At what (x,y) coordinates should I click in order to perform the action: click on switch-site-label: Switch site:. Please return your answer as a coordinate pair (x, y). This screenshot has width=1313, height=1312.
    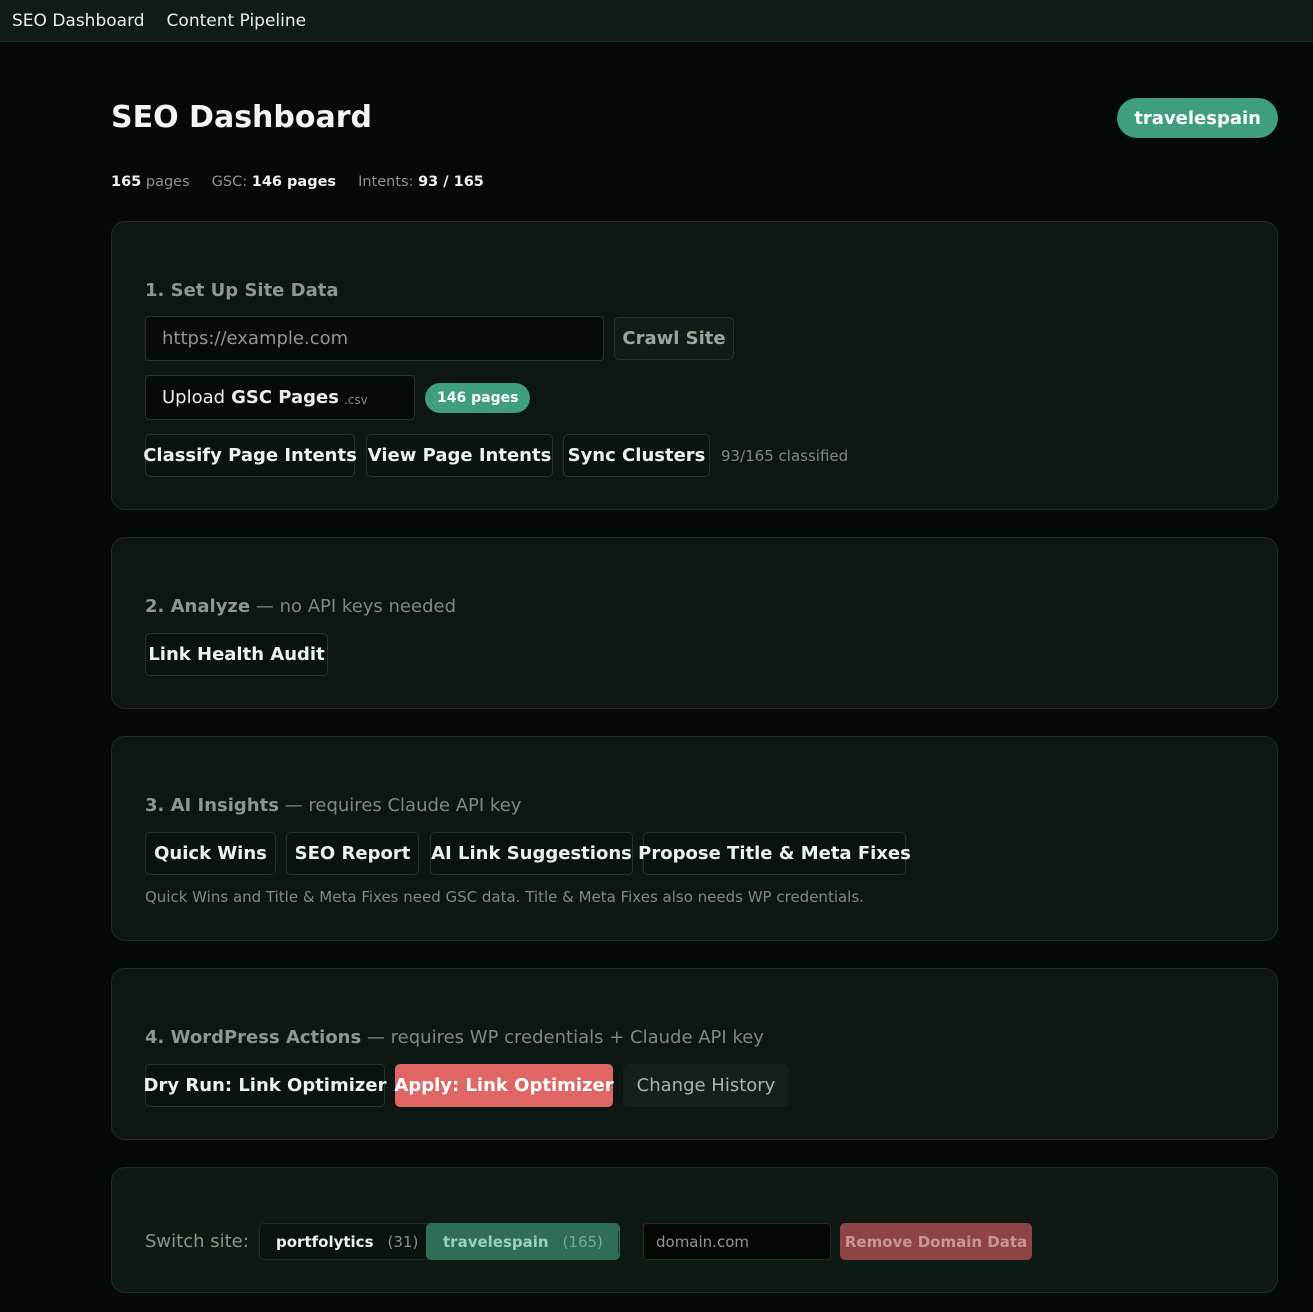
    Looking at the image, I should click on (197, 1241).